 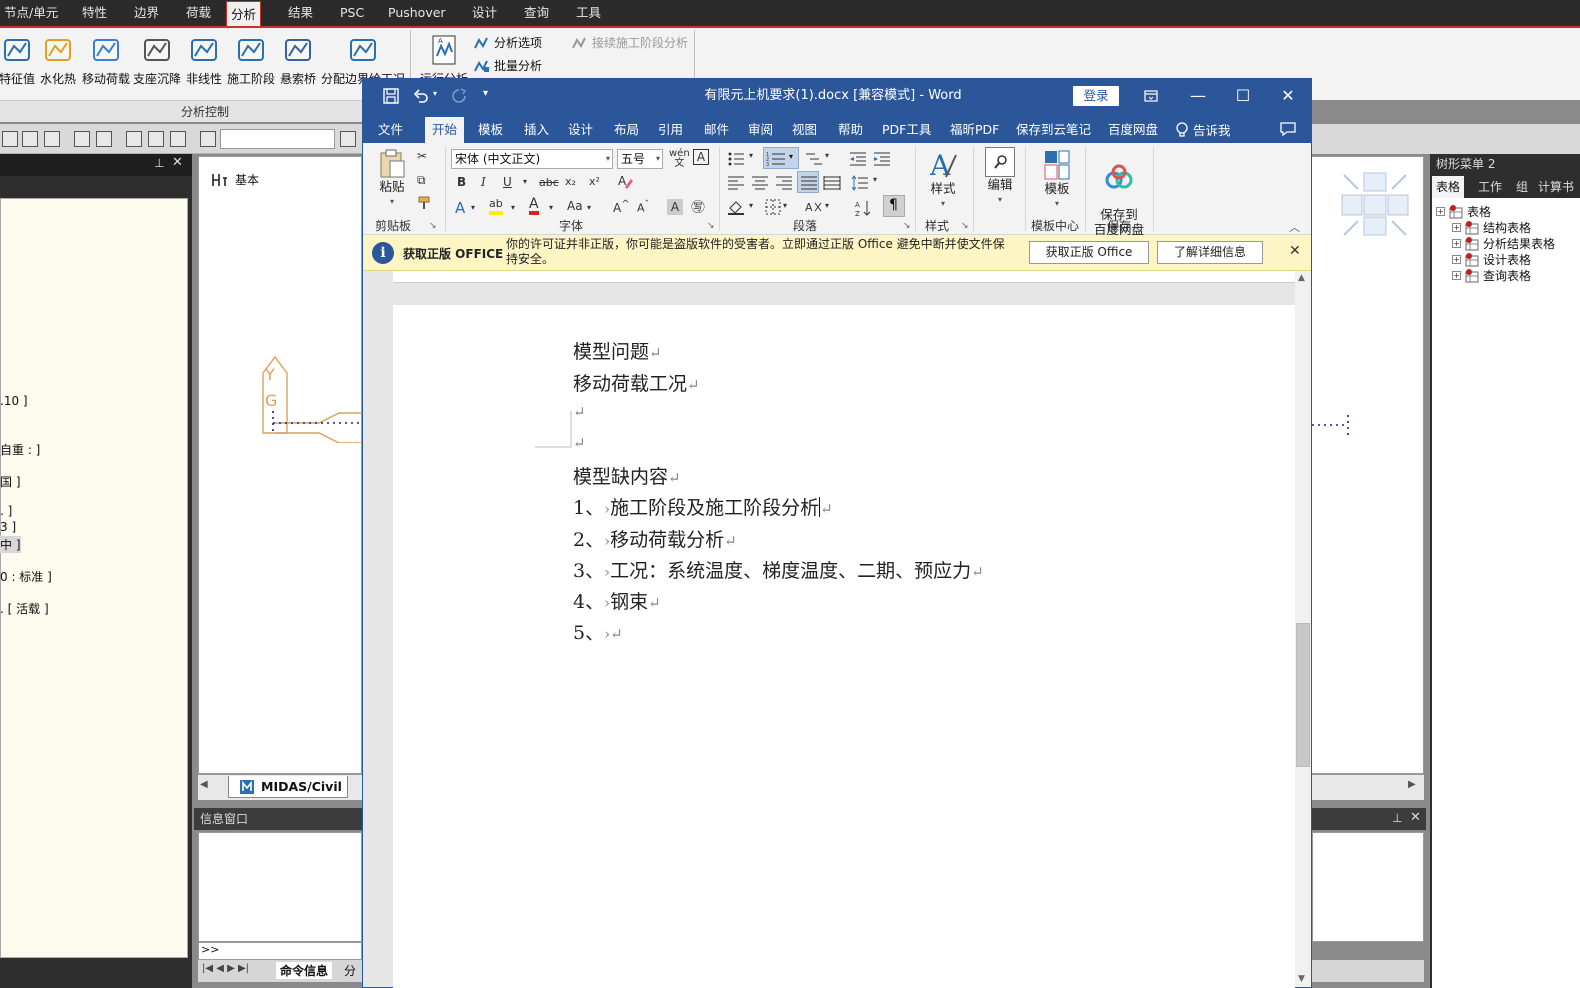 I want to click on word-tab-5: 布局, so click(x=626, y=130).